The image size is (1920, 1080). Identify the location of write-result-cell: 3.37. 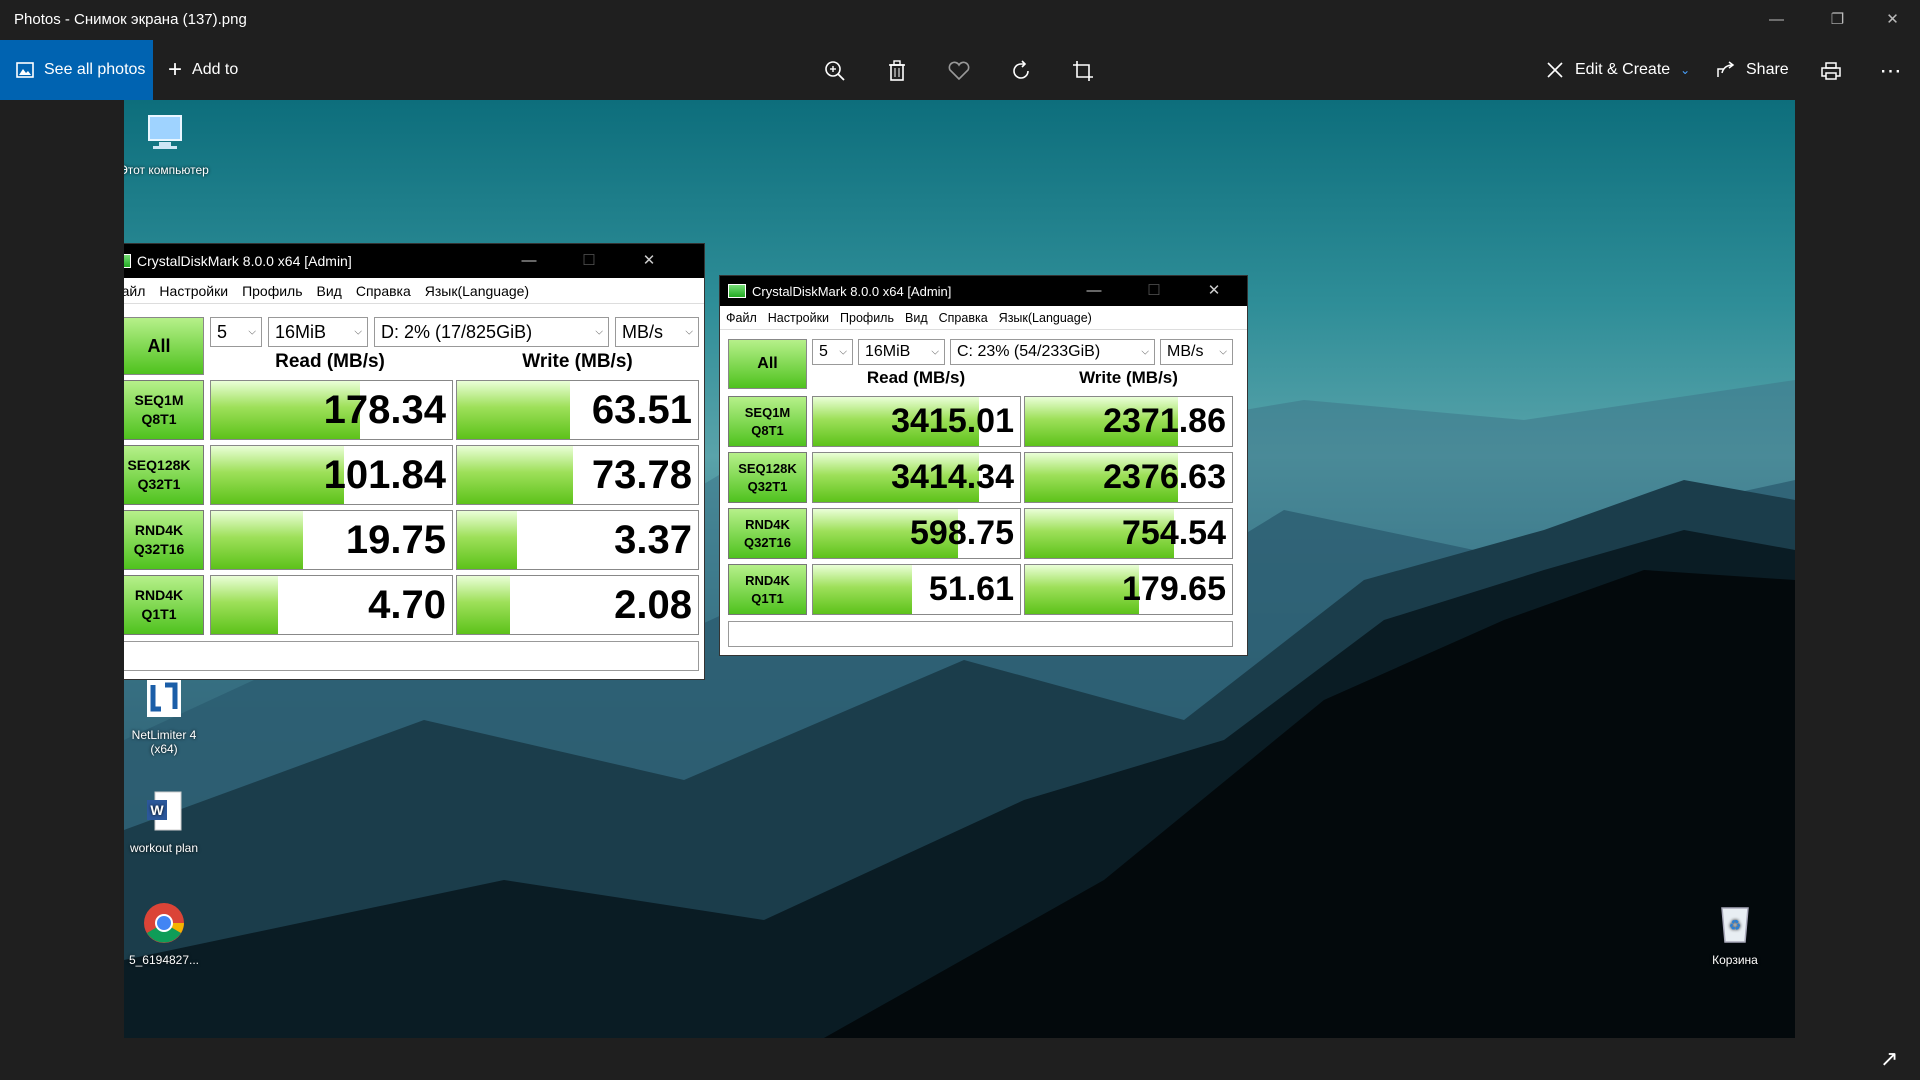
(577, 540).